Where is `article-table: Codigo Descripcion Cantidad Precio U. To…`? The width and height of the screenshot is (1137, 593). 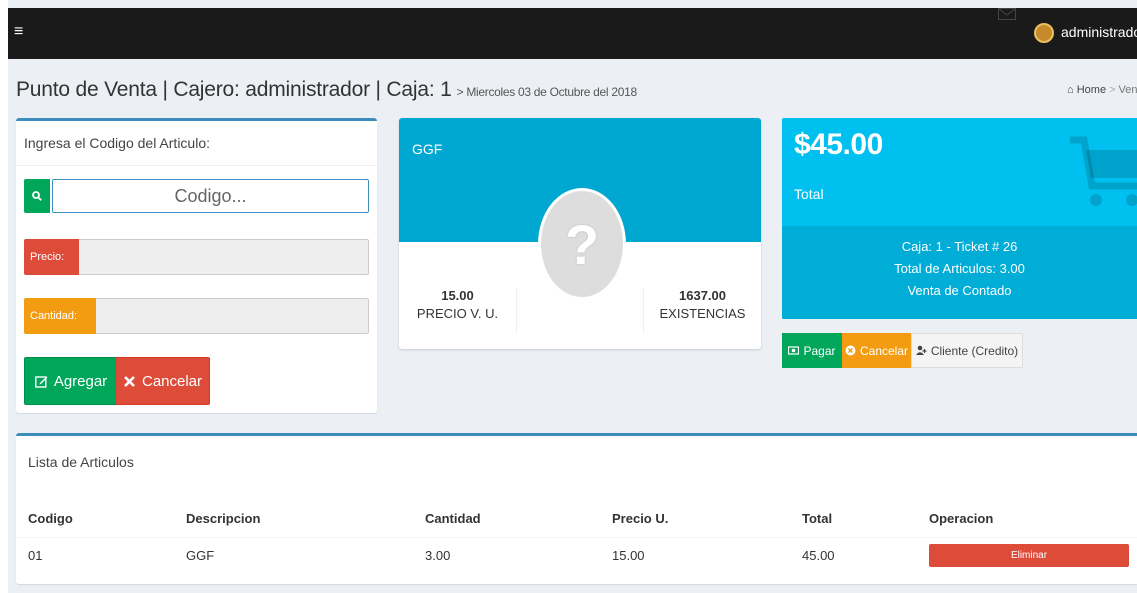
article-table: Codigo Descripcion Cantidad Precio U. To… is located at coordinates (576, 537).